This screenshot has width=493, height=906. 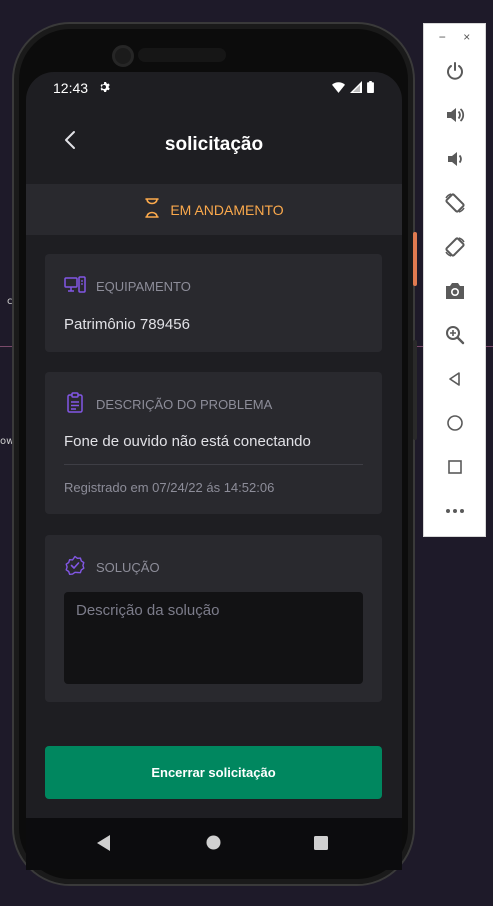 What do you see at coordinates (127, 286) in the screenshot?
I see `equipment-heading: EQUIPAMENTO` at bounding box center [127, 286].